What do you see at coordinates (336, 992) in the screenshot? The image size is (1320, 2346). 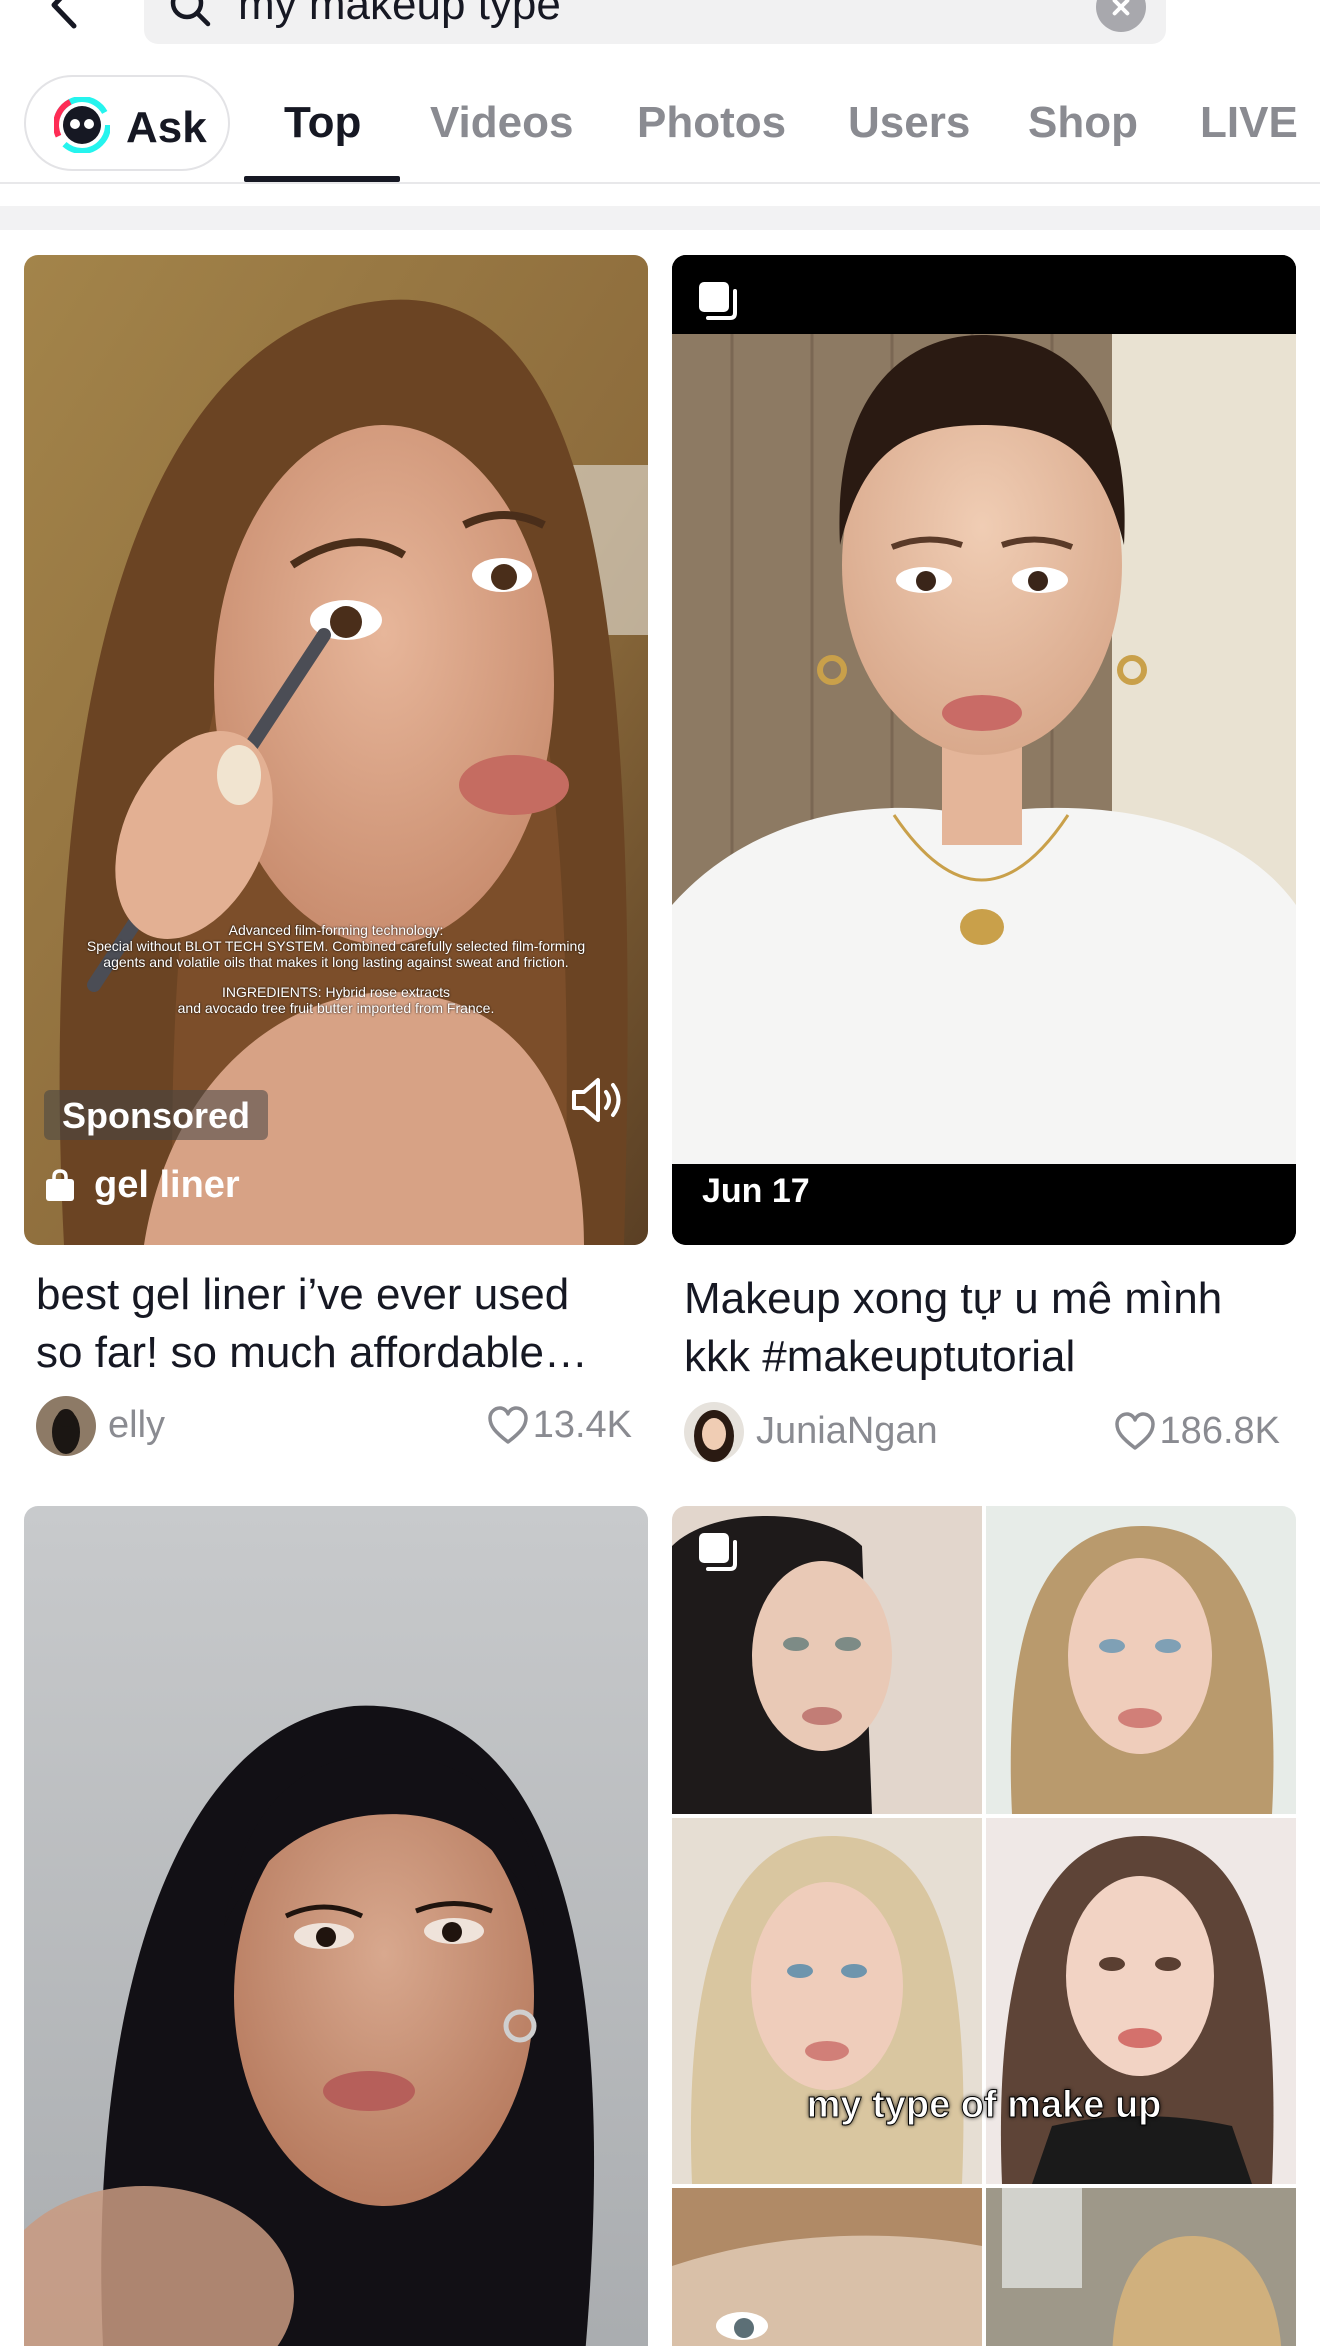 I see `overlay-text-line: INGREDIENTS: Hybrid rose extracts` at bounding box center [336, 992].